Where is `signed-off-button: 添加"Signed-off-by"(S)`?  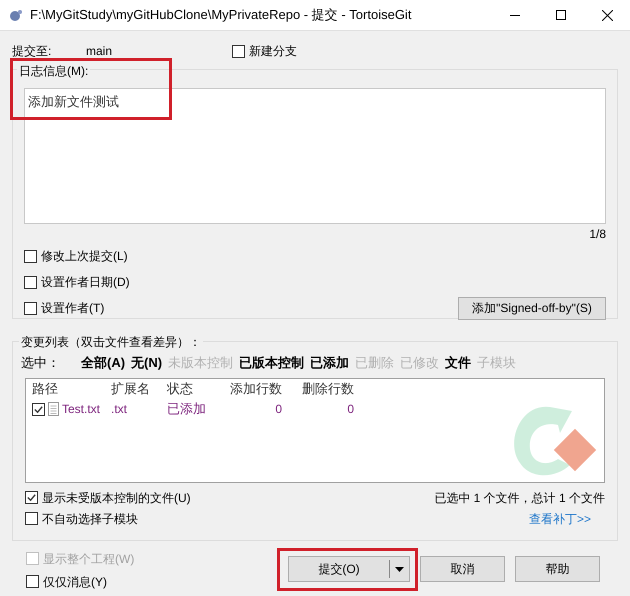
signed-off-button: 添加"Signed-off-by"(S) is located at coordinates (532, 308).